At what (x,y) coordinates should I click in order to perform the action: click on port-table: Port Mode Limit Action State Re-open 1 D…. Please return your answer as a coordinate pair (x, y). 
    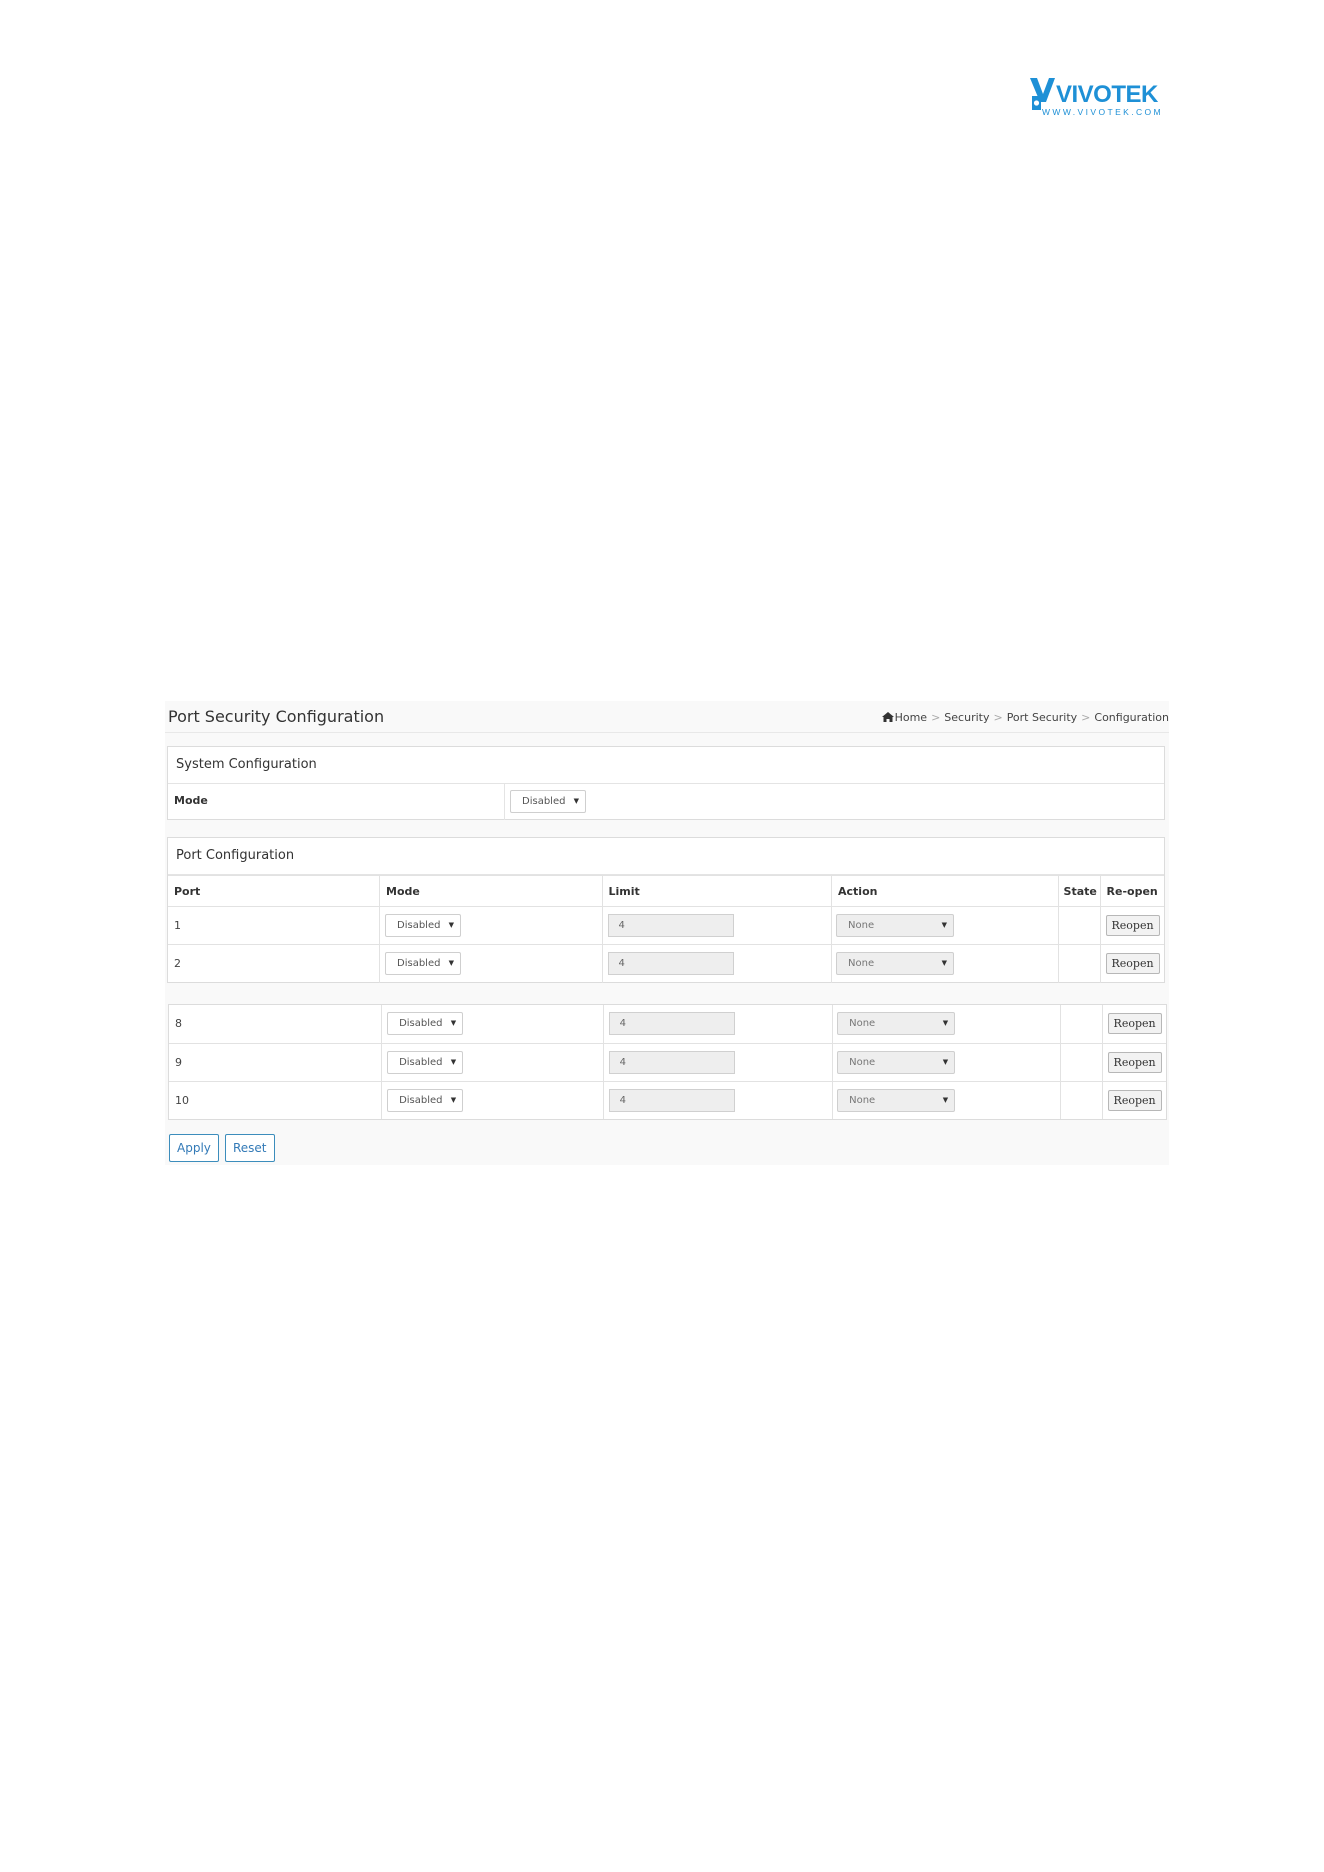
    Looking at the image, I should click on (666, 929).